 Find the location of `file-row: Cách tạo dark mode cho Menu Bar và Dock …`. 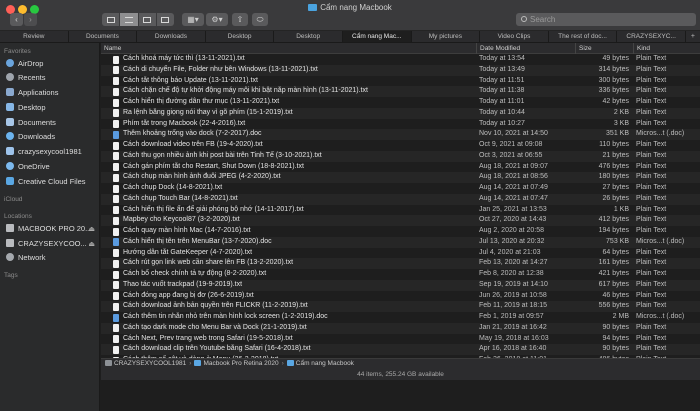

file-row: Cách tạo dark mode cho Menu Bar và Dock … is located at coordinates (400, 328).